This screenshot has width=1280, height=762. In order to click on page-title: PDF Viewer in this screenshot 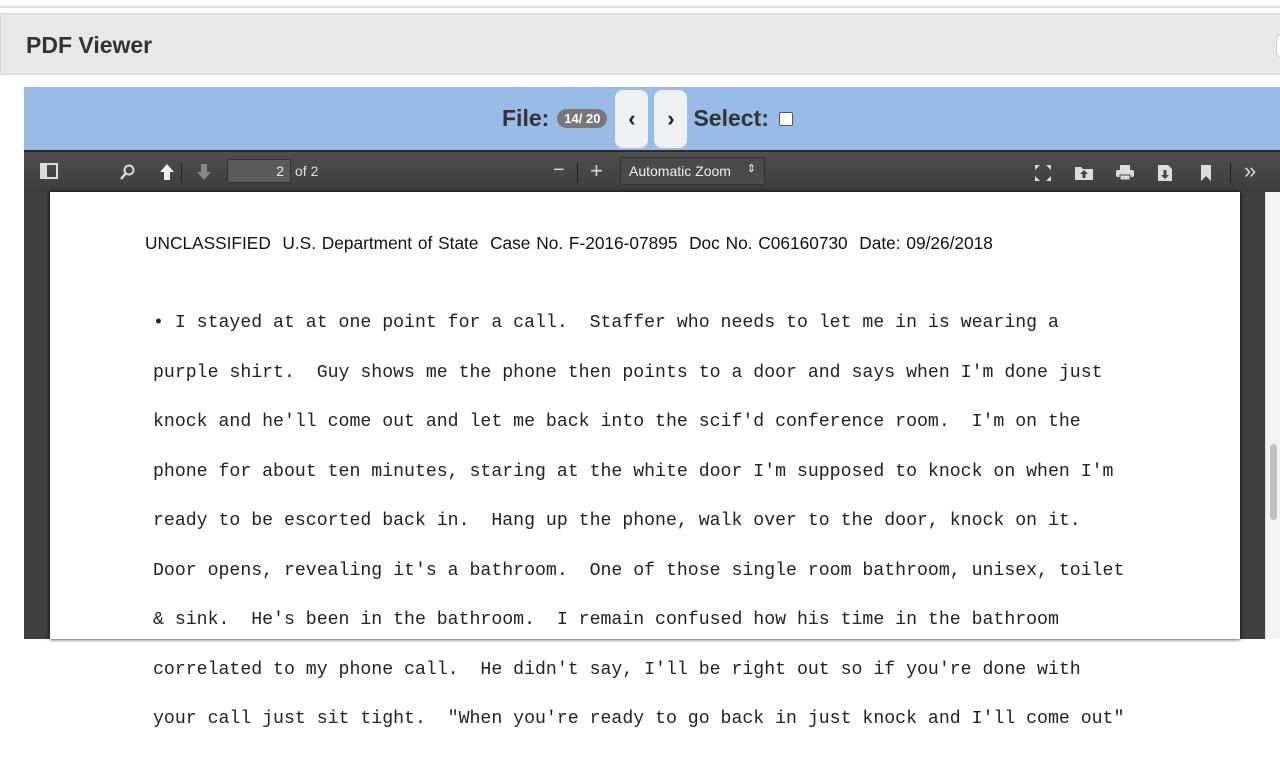, I will do `click(89, 45)`.